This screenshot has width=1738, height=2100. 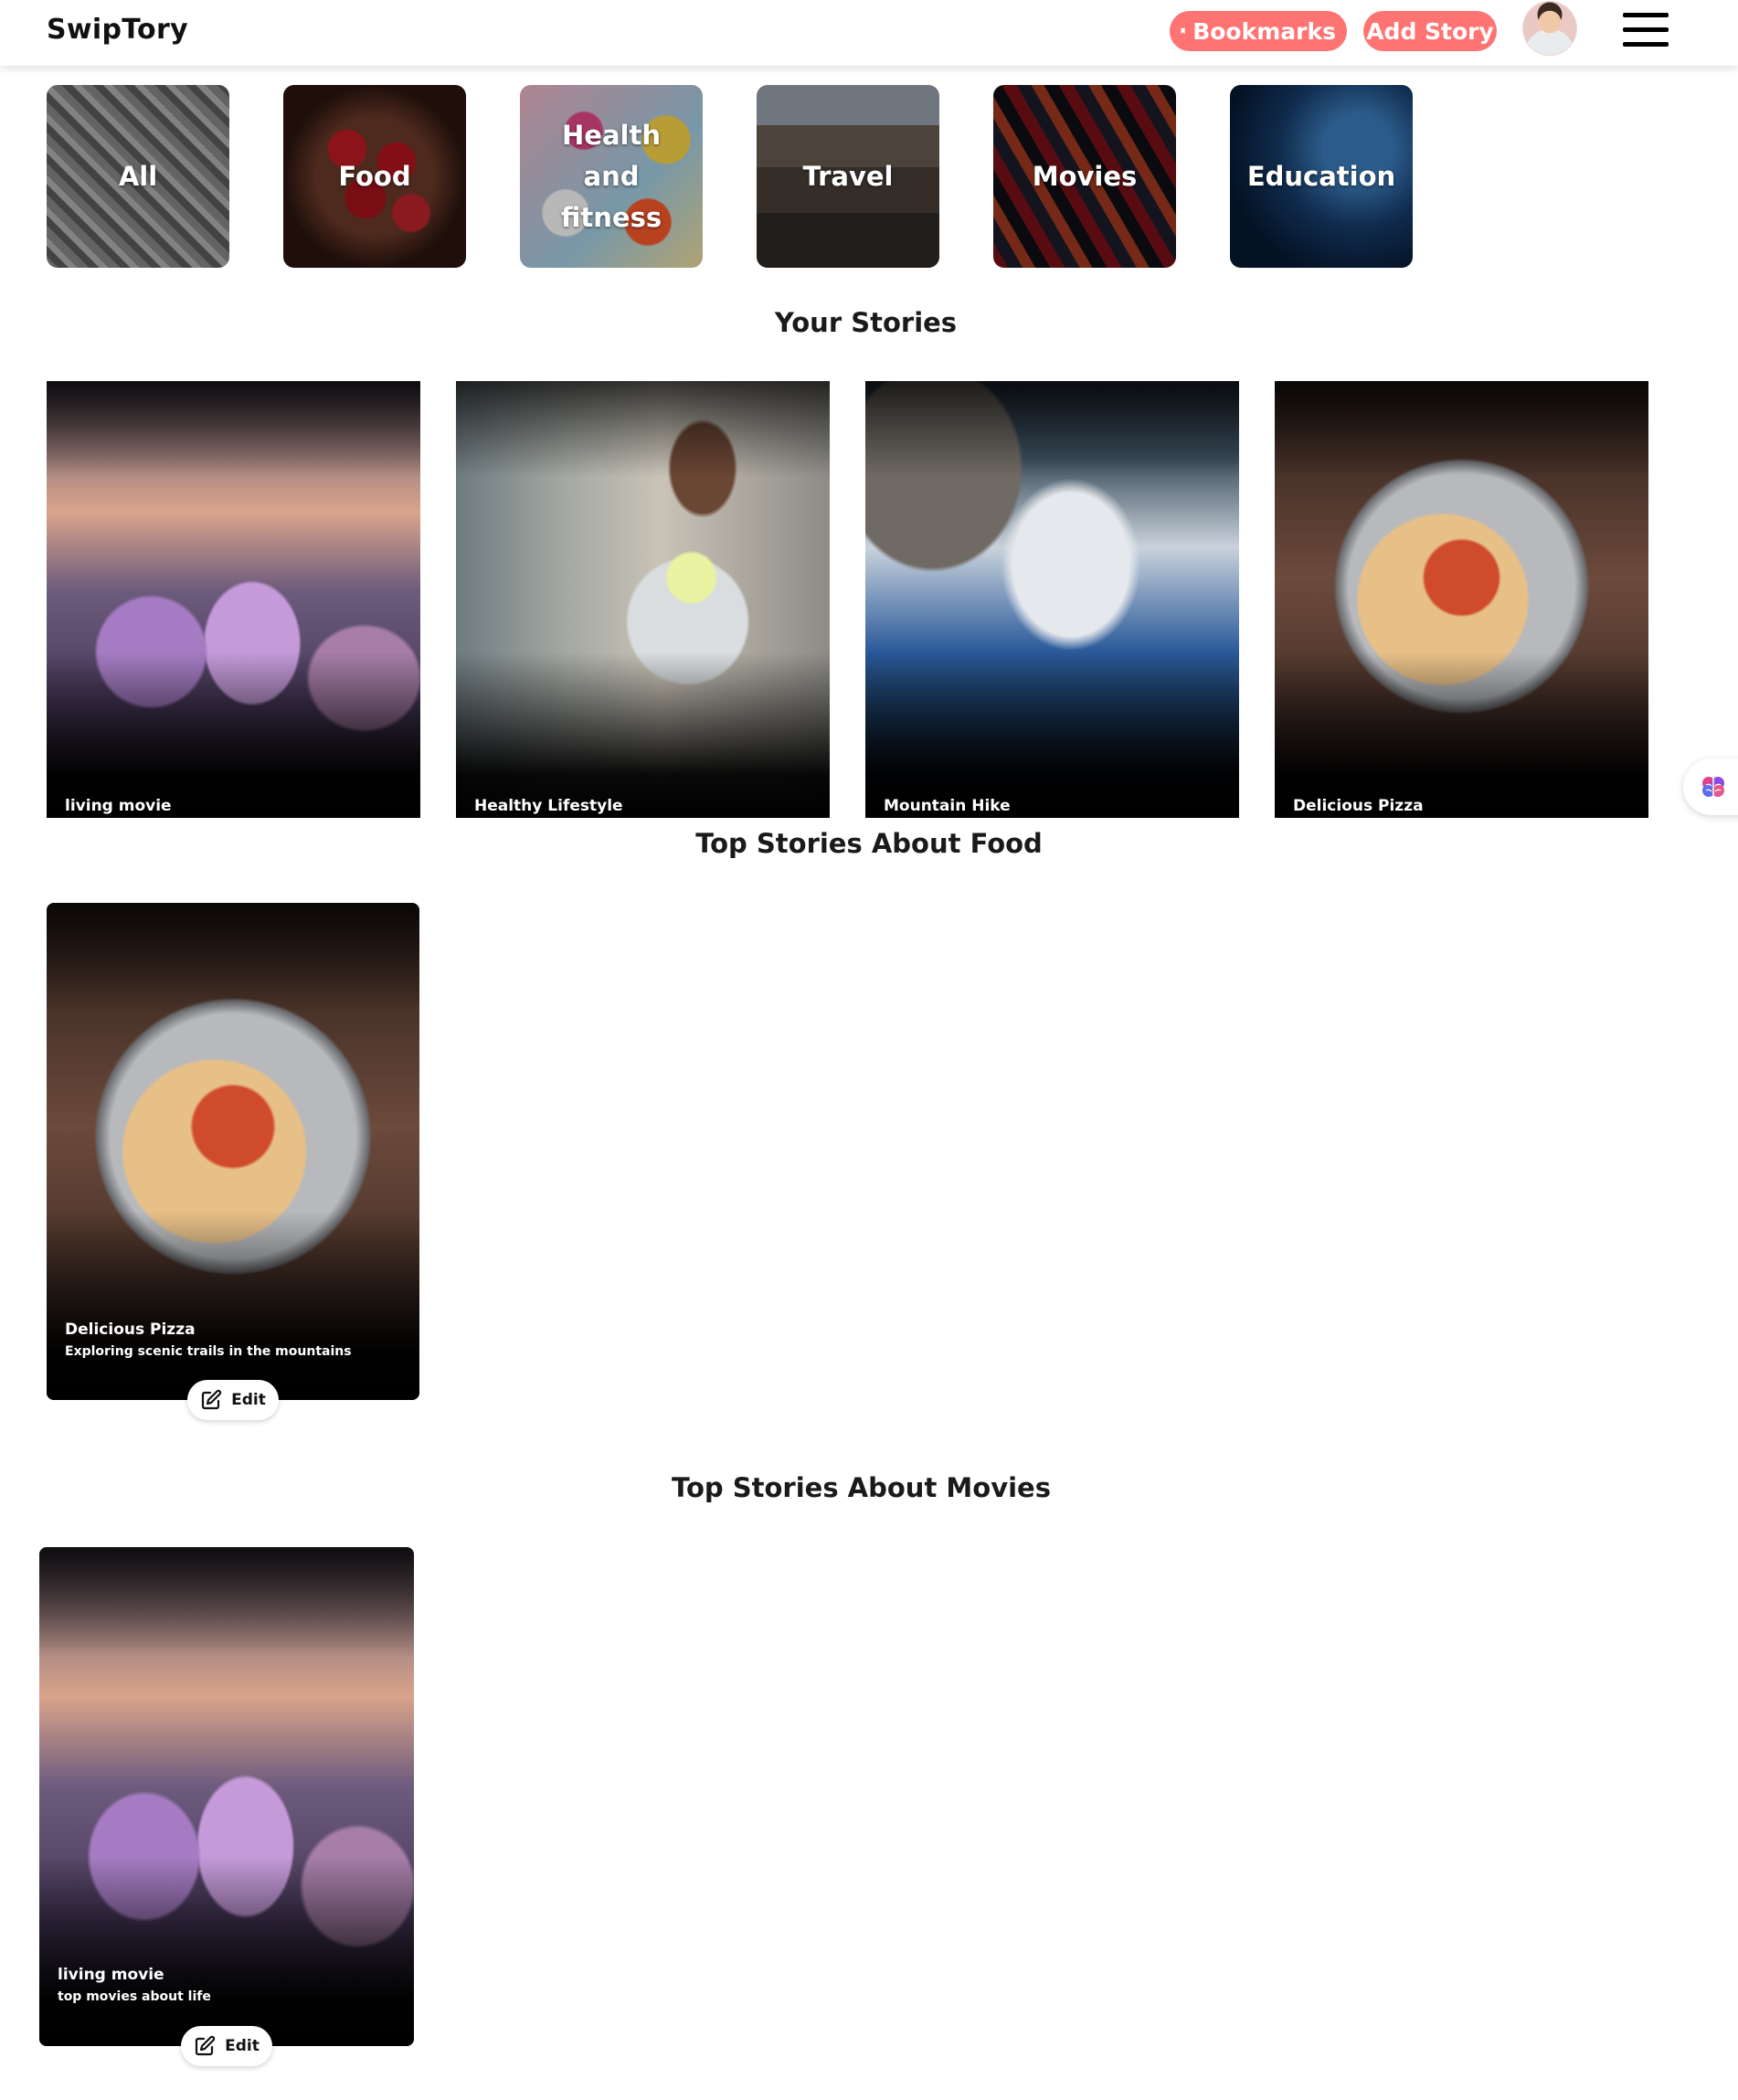 I want to click on user-avatar, so click(x=1549, y=29).